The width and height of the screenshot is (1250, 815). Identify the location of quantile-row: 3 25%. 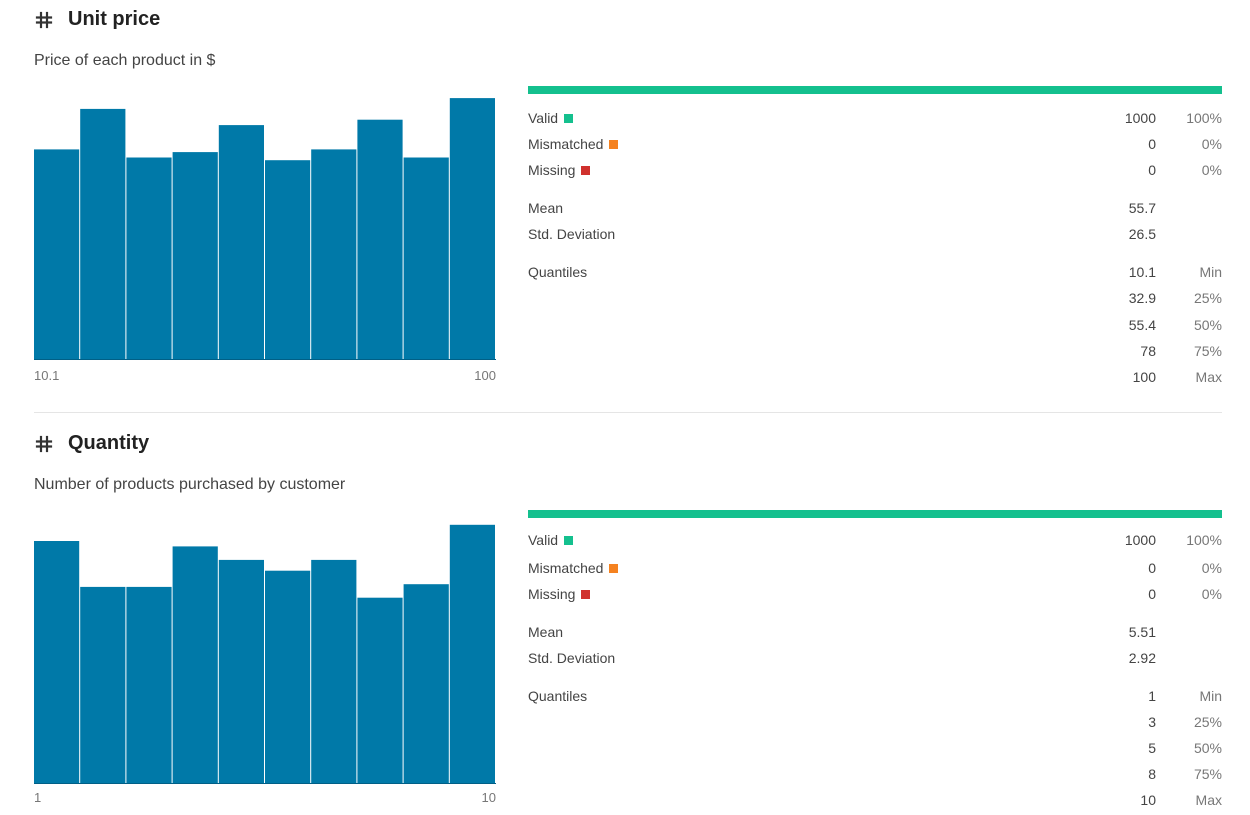
(1185, 722).